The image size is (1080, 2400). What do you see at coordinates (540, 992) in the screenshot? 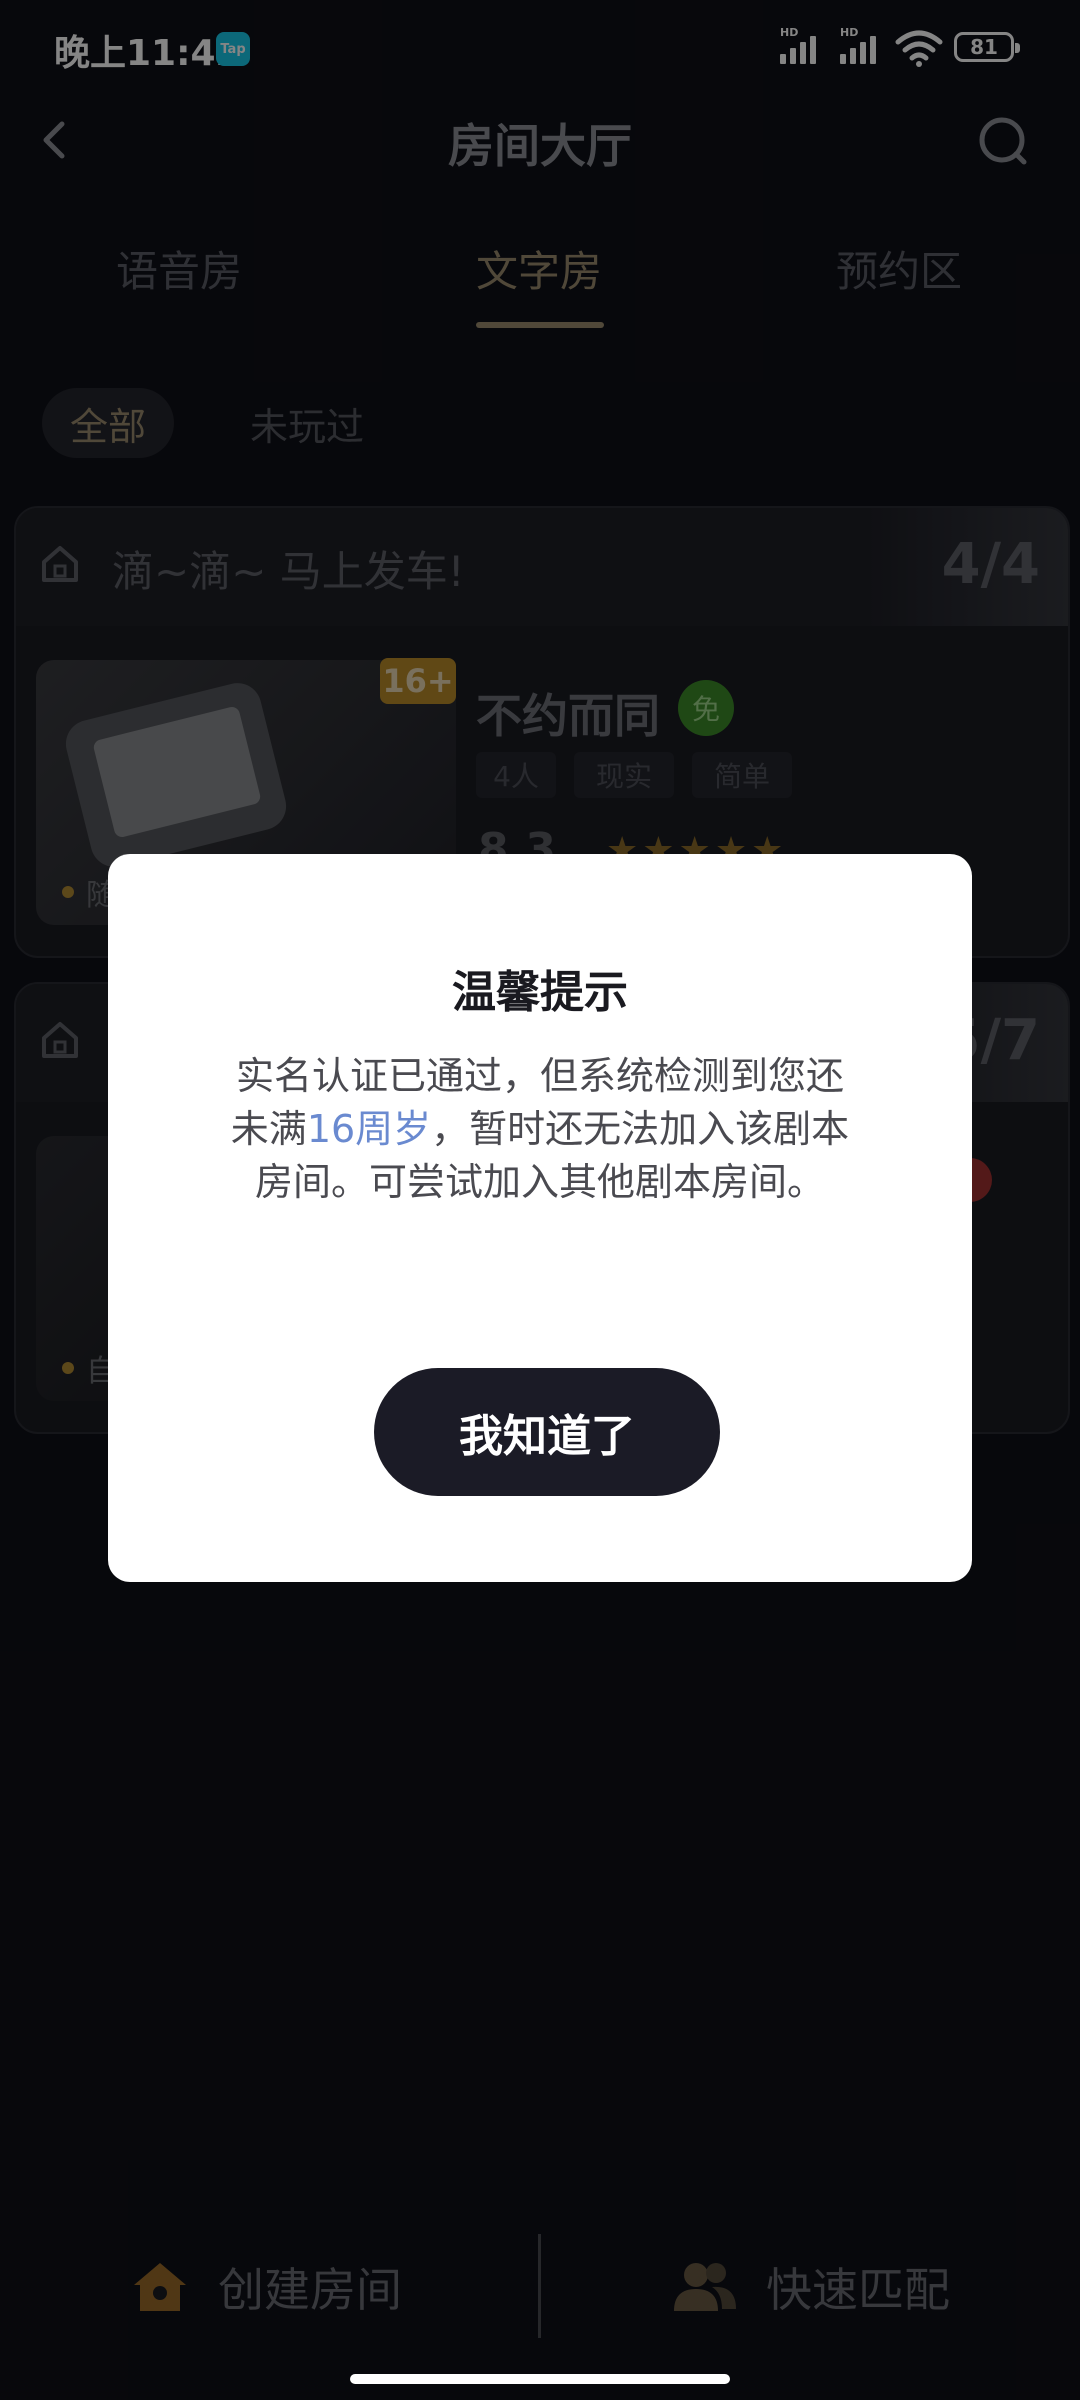
I see `dialog-title: 温馨提示` at bounding box center [540, 992].